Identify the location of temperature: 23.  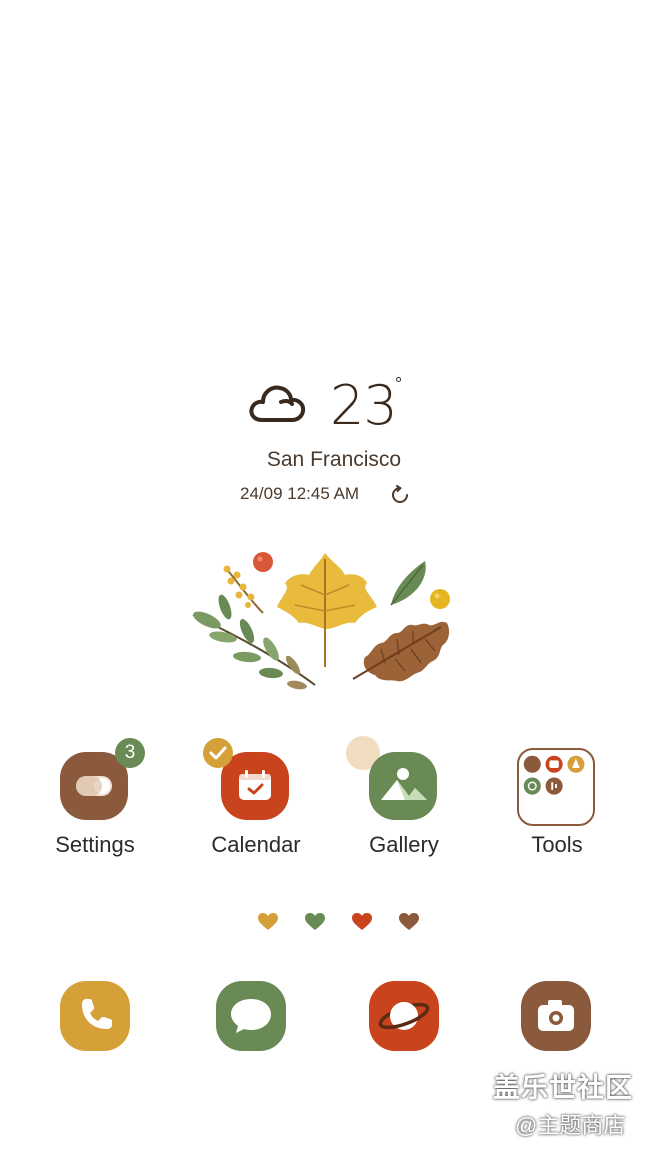
(364, 405).